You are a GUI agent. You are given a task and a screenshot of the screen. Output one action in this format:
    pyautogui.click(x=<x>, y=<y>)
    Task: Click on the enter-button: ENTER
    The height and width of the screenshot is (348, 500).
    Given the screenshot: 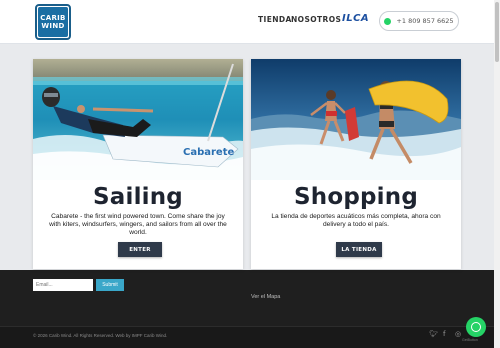 What is the action you would take?
    pyautogui.click(x=140, y=249)
    